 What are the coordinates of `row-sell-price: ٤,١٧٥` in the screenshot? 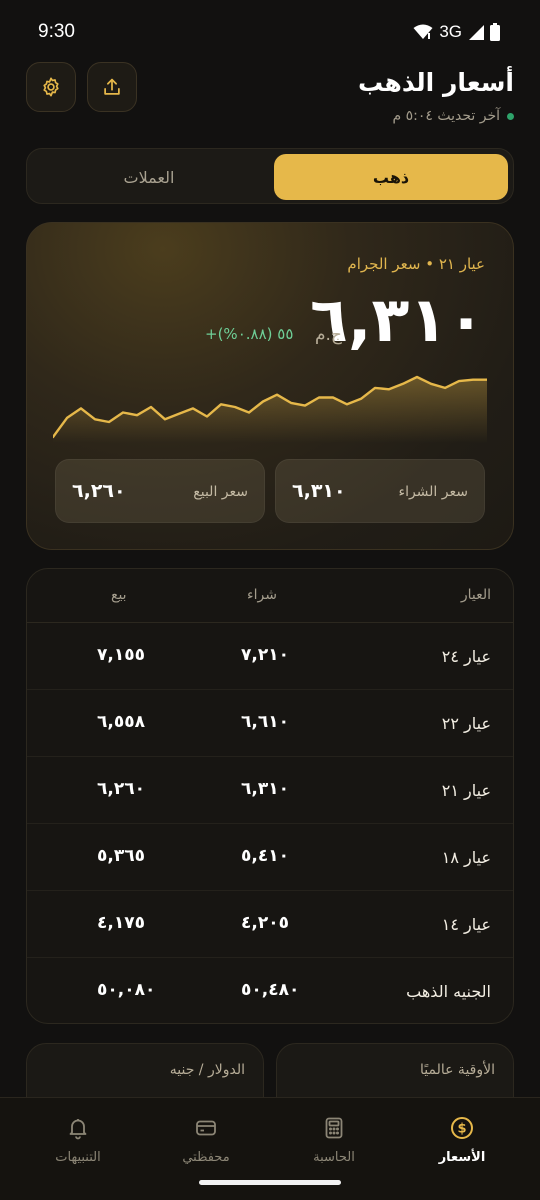 It's located at (121, 923).